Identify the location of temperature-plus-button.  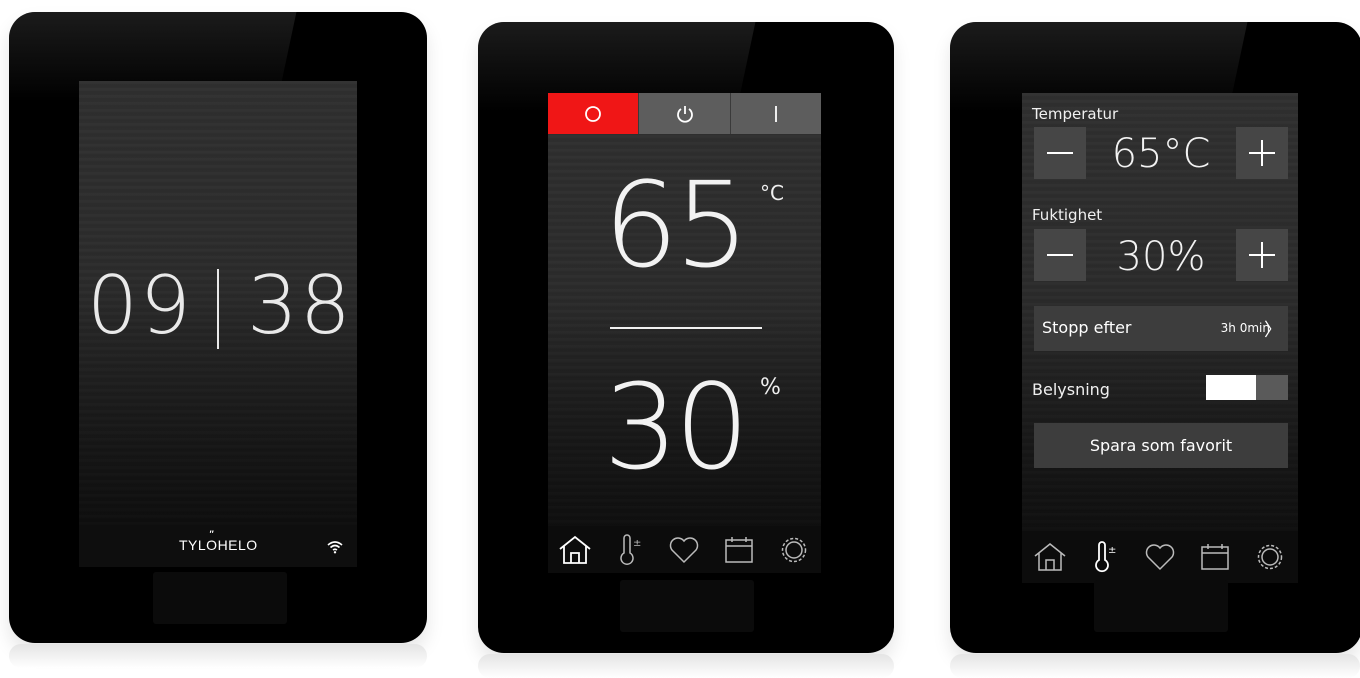
(1262, 153).